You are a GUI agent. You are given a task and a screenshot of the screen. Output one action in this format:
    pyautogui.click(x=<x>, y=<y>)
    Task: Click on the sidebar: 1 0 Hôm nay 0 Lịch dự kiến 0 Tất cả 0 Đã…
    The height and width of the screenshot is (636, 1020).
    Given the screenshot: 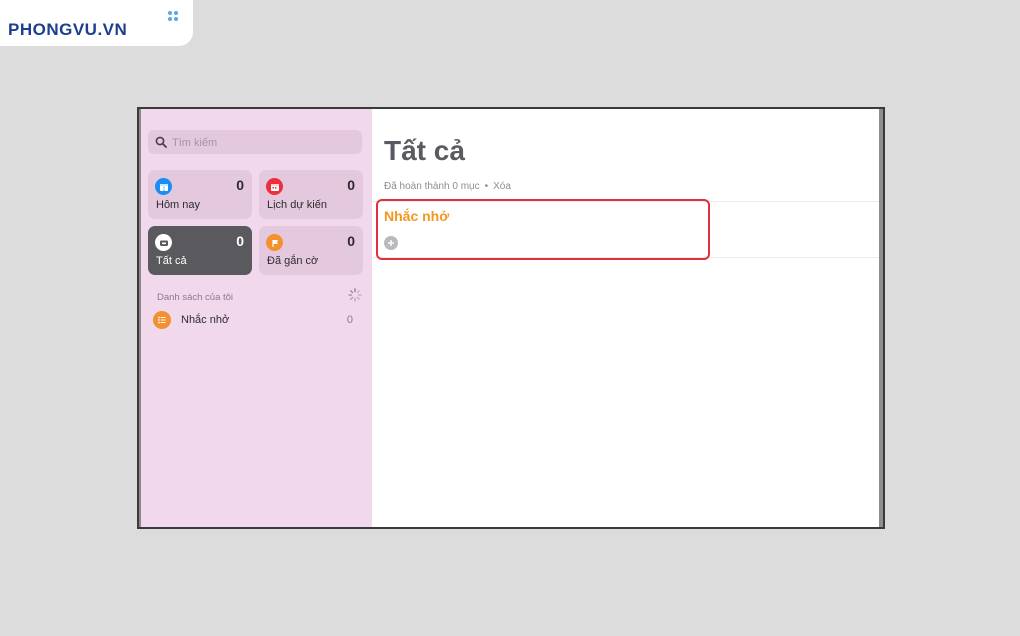 What is the action you would take?
    pyautogui.click(x=256, y=318)
    